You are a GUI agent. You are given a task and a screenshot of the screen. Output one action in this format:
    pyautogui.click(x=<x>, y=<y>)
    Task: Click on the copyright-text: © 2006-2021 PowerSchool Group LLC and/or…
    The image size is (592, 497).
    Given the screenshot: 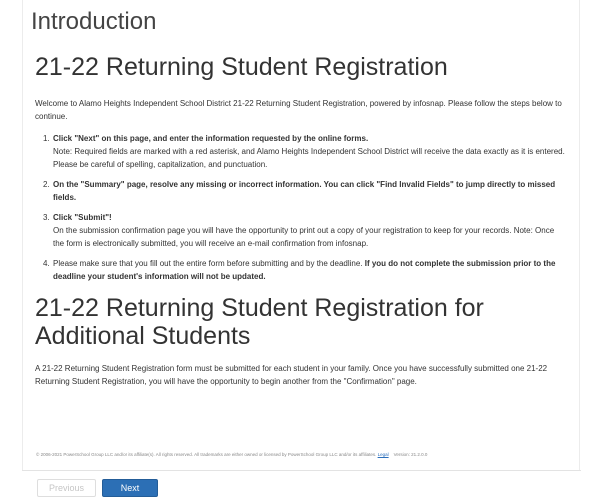 What is the action you would take?
    pyautogui.click(x=206, y=454)
    